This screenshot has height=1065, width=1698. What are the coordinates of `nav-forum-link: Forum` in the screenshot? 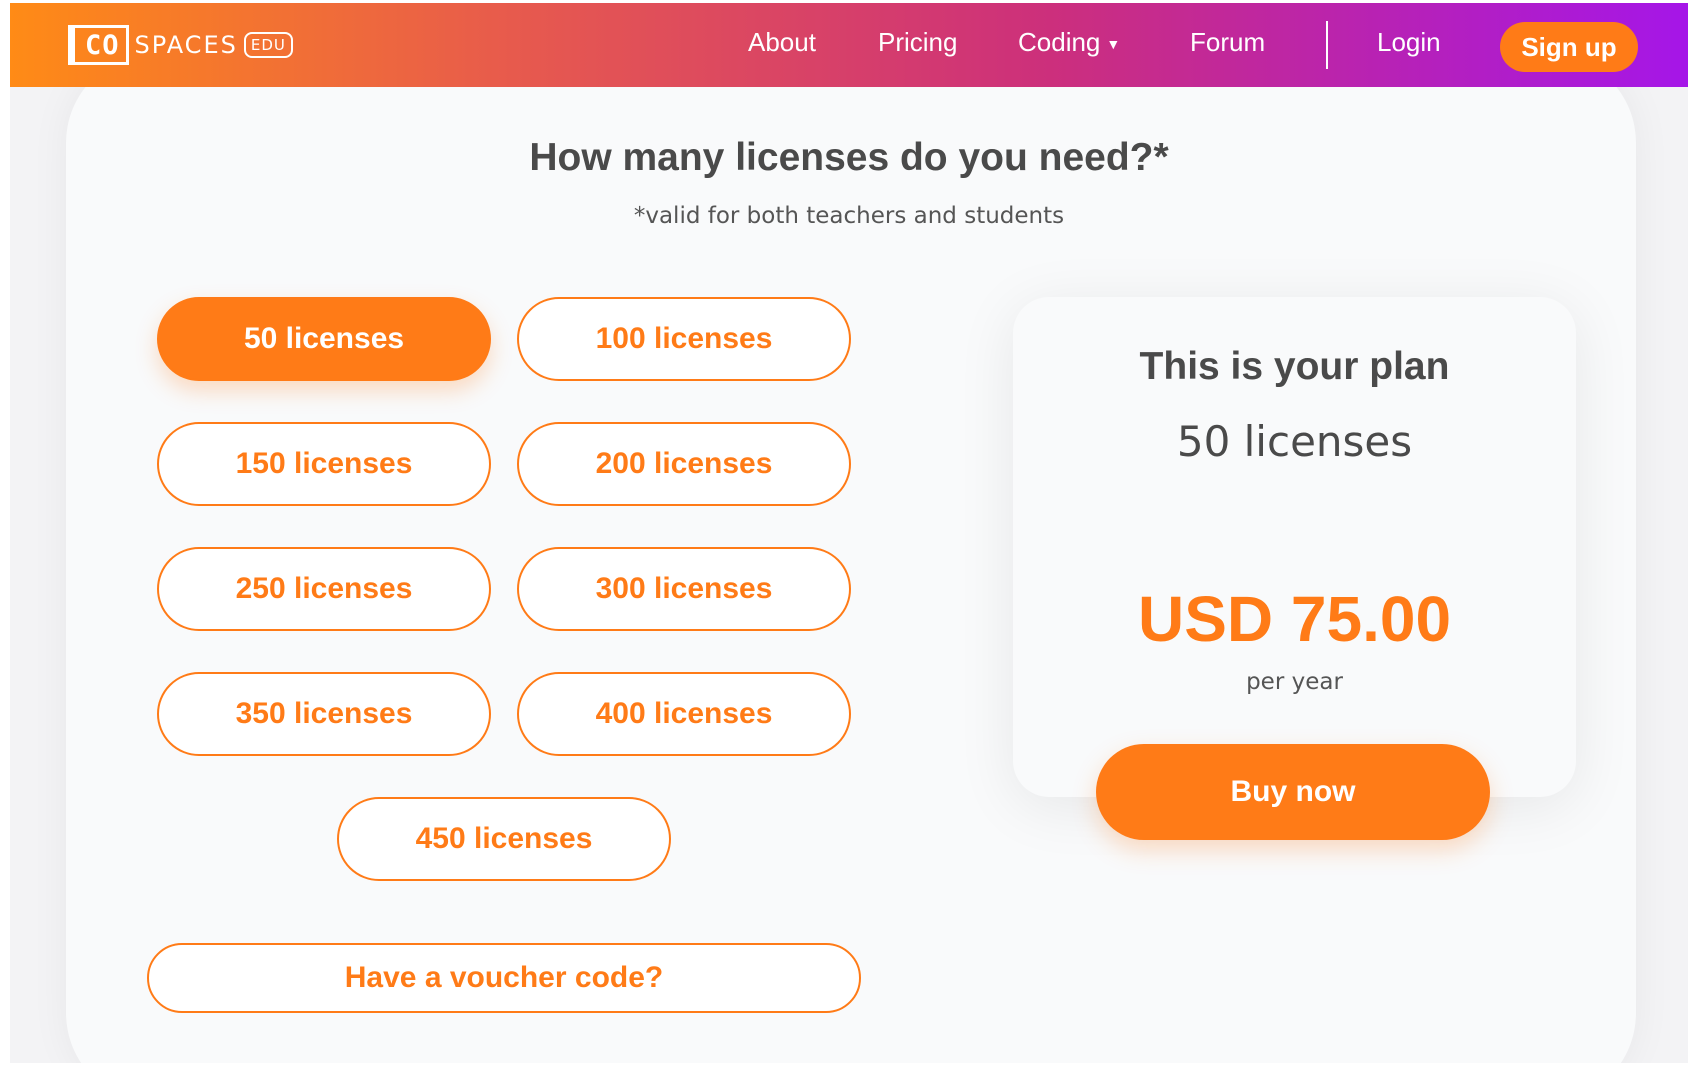 It's located at (1227, 42).